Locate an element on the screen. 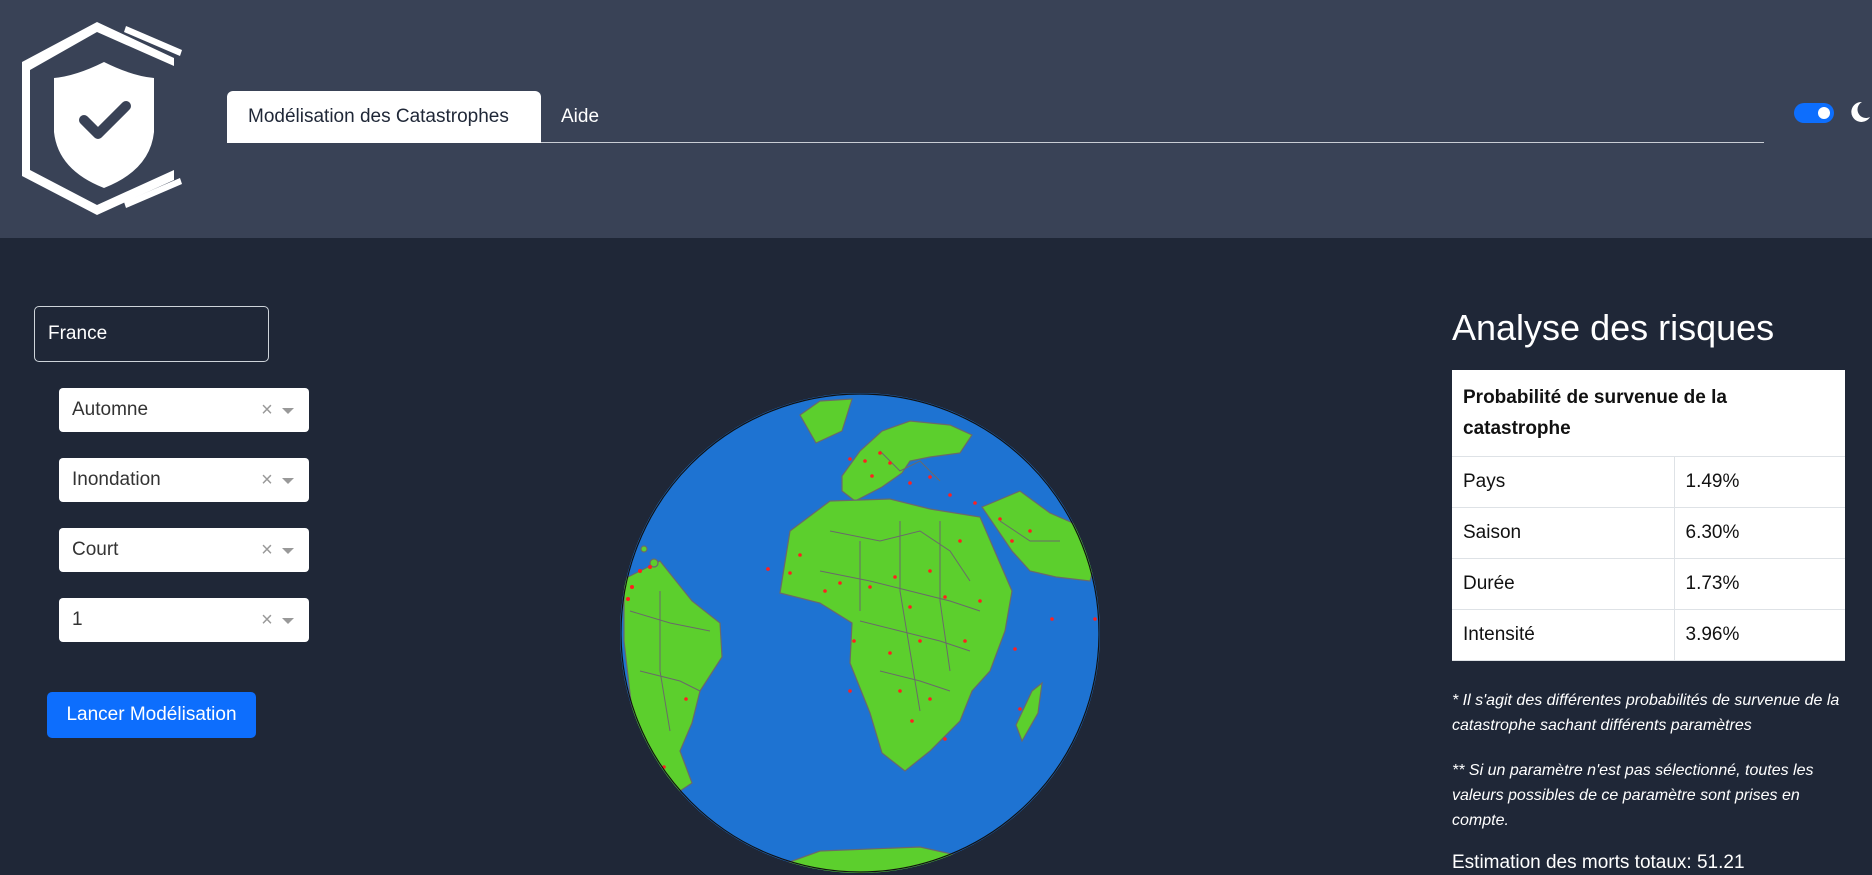 This screenshot has width=1872, height=875. moon-icon is located at coordinates (1860, 112).